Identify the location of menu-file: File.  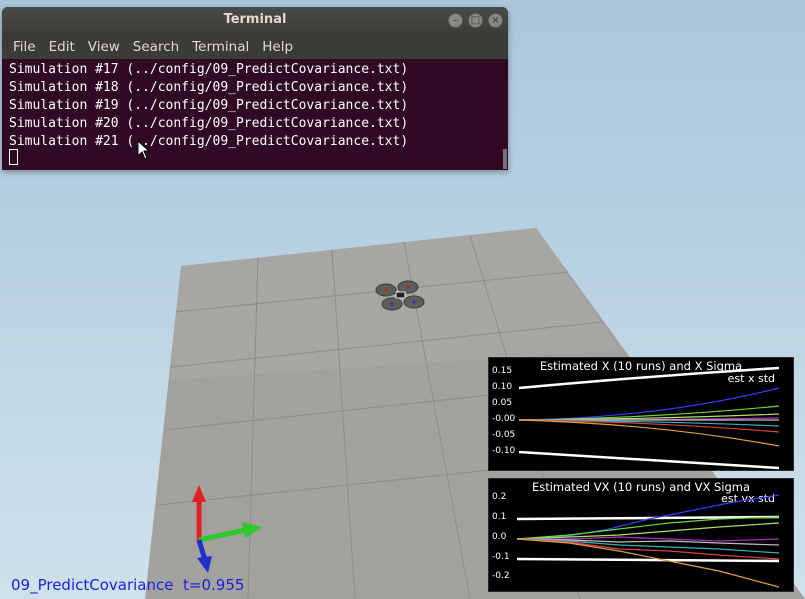
(24, 47).